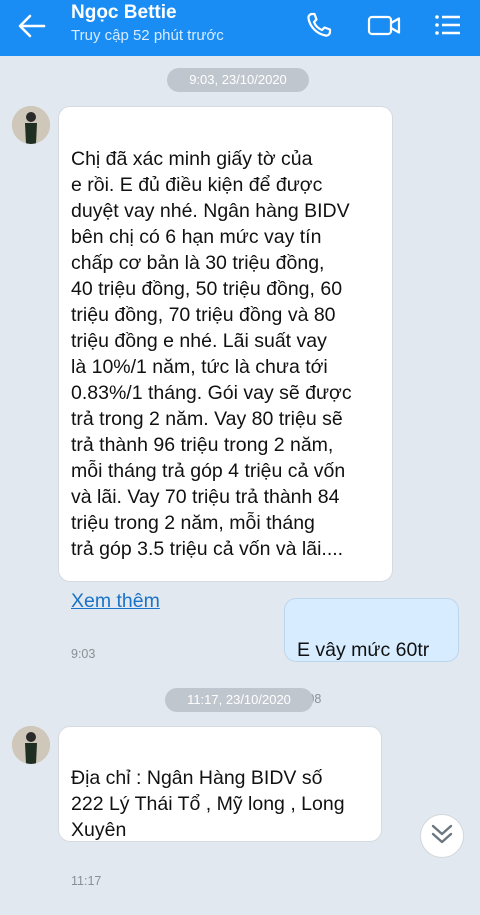  Describe the element at coordinates (363, 650) in the screenshot. I see `message-text: E vây mức 60tr` at that location.